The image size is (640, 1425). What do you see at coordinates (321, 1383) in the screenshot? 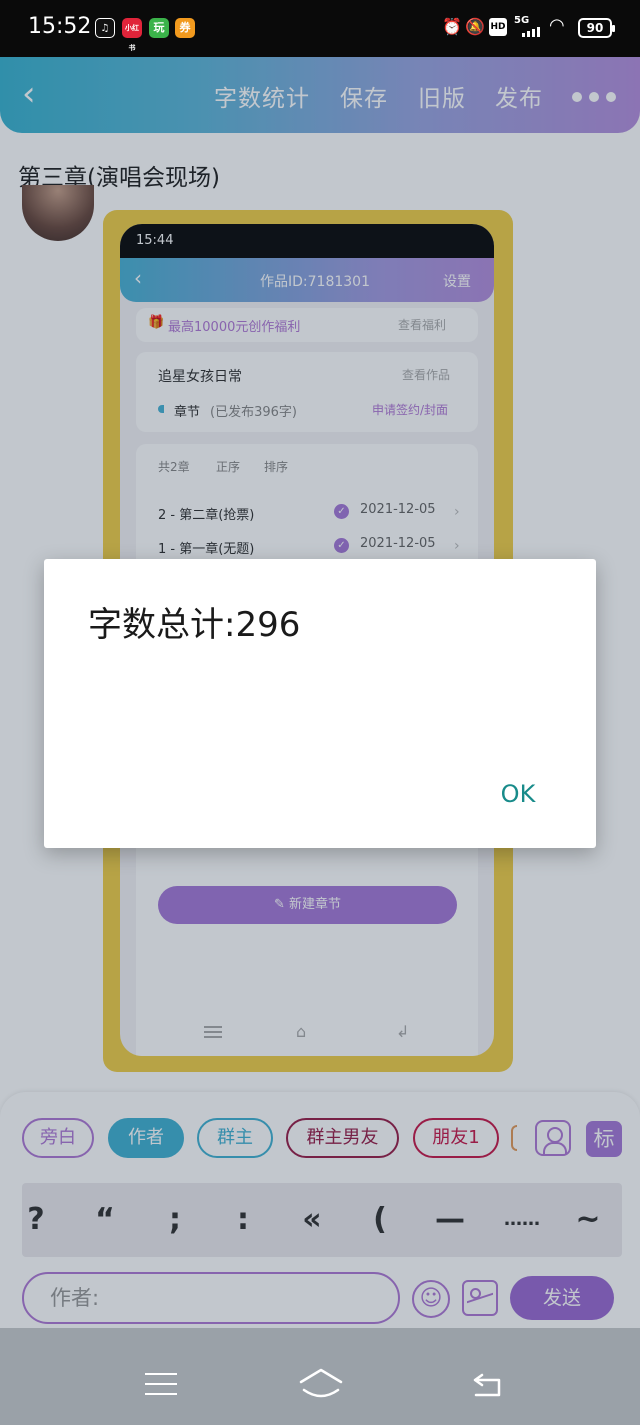
I see `home-icon` at bounding box center [321, 1383].